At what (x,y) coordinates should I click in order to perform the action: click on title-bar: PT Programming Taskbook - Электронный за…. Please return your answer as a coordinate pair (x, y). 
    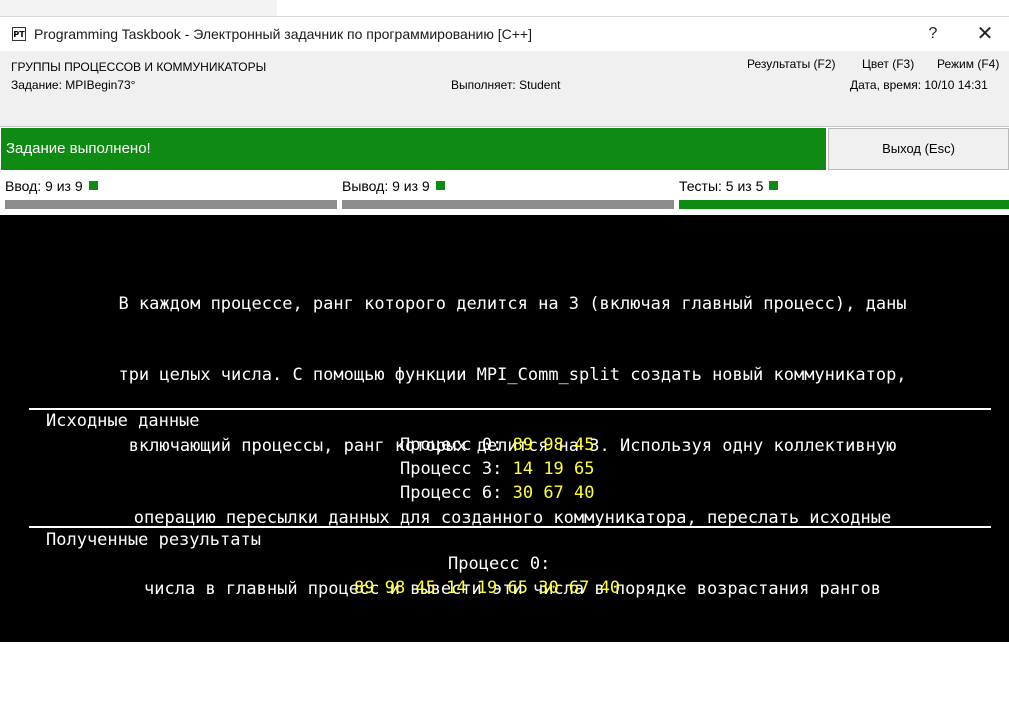
    Looking at the image, I should click on (504, 34).